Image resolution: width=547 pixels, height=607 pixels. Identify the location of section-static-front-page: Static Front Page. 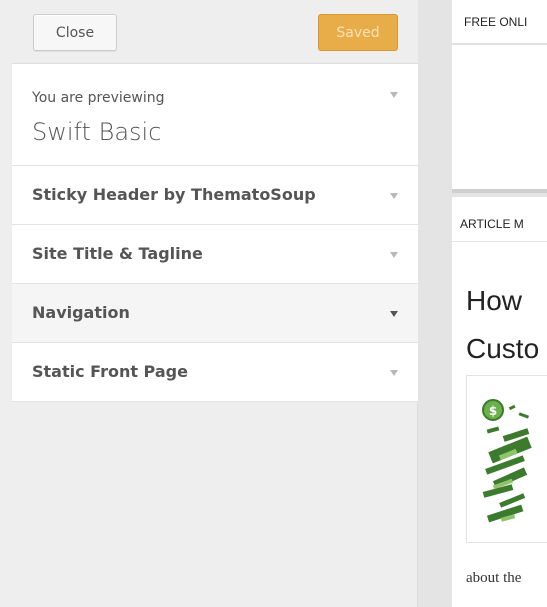
(215, 372).